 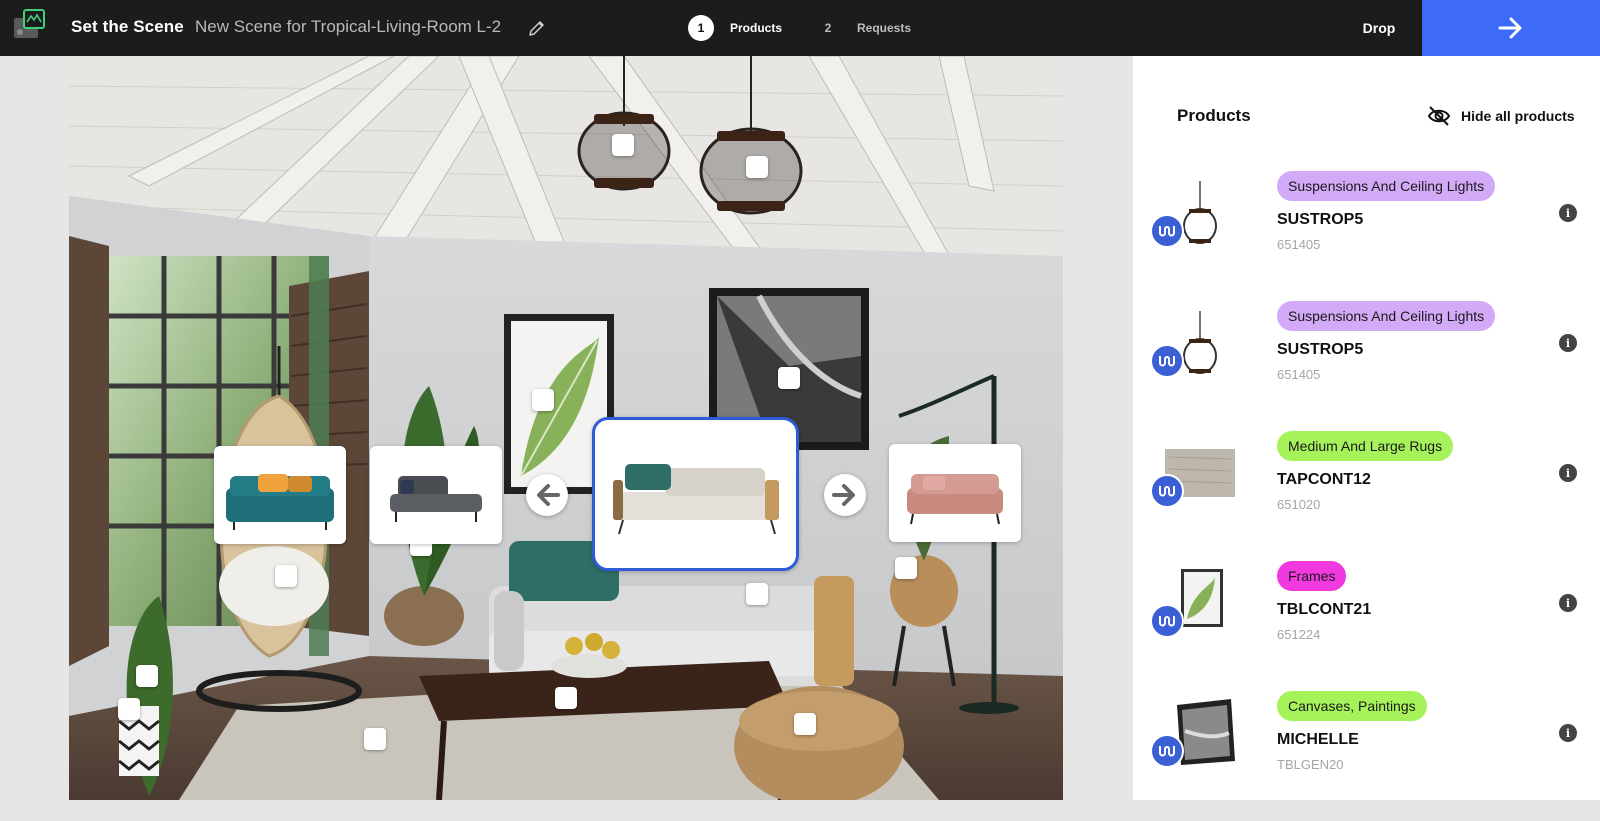 I want to click on scene-logo-icon, so click(x=29, y=23).